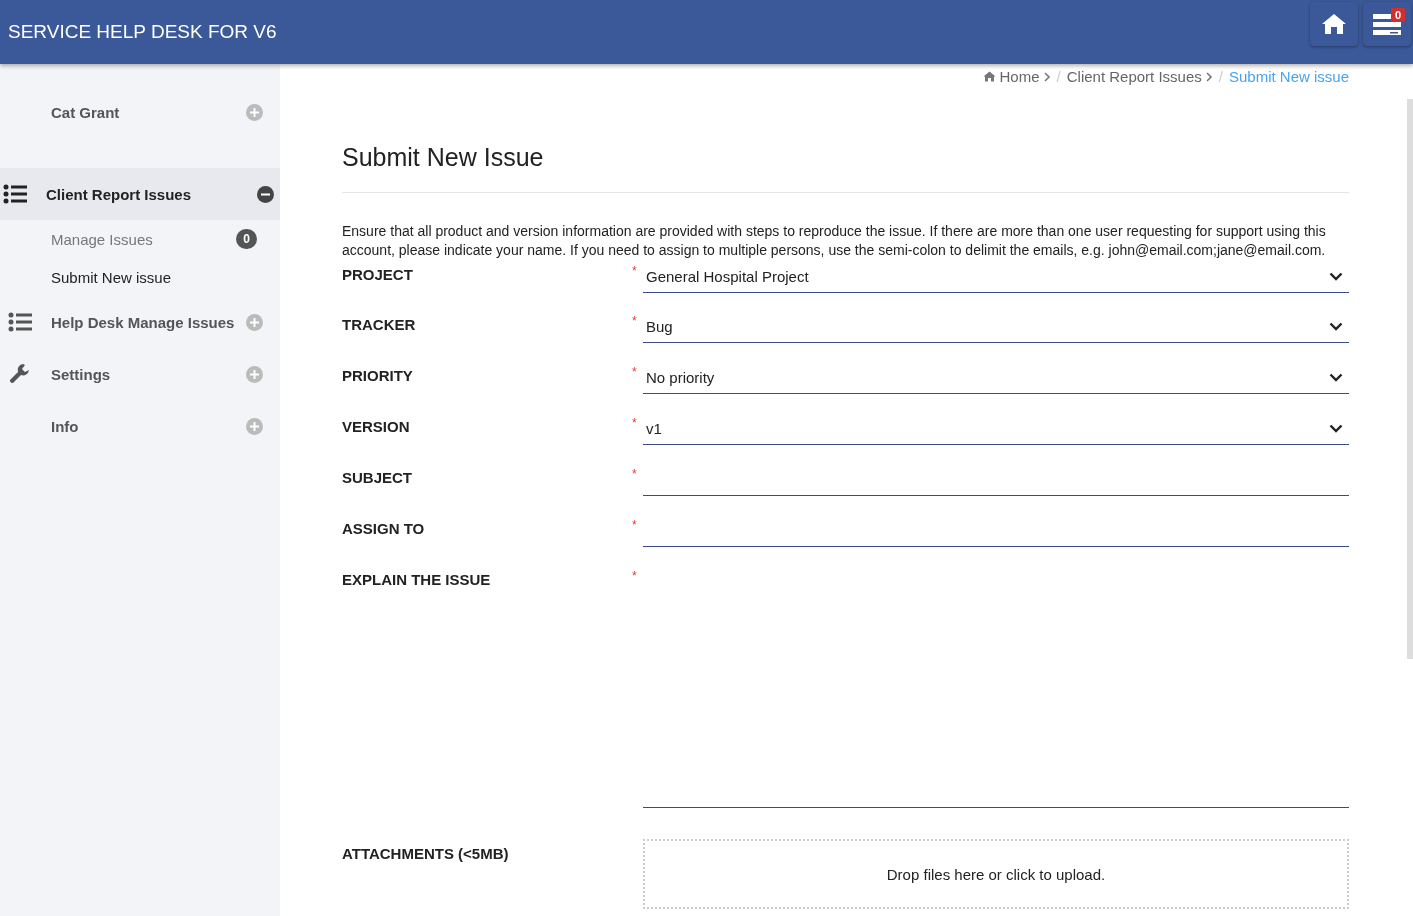 This screenshot has width=1413, height=916. What do you see at coordinates (379, 324) in the screenshot?
I see `field-label: TRACKER` at bounding box center [379, 324].